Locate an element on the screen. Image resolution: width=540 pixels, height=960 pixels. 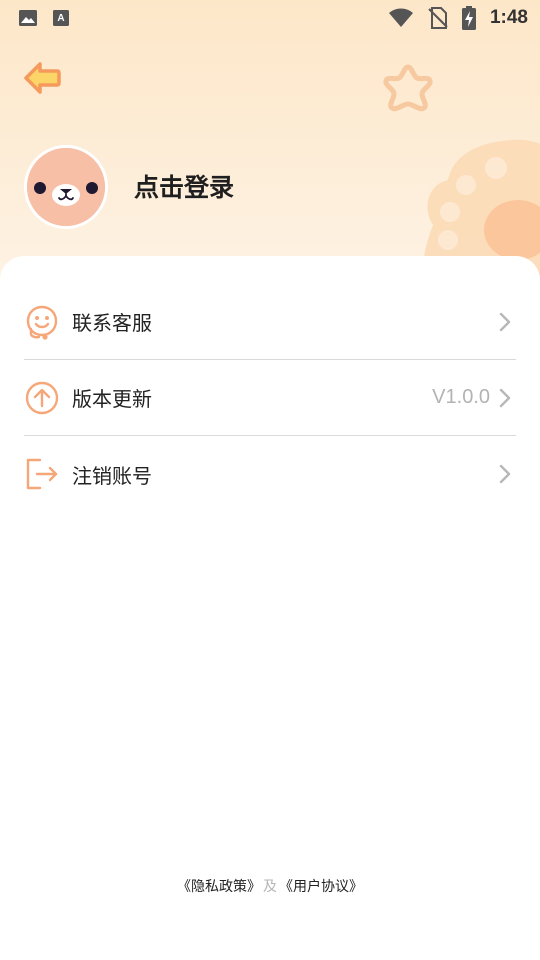
no-sim-icon is located at coordinates (438, 18).